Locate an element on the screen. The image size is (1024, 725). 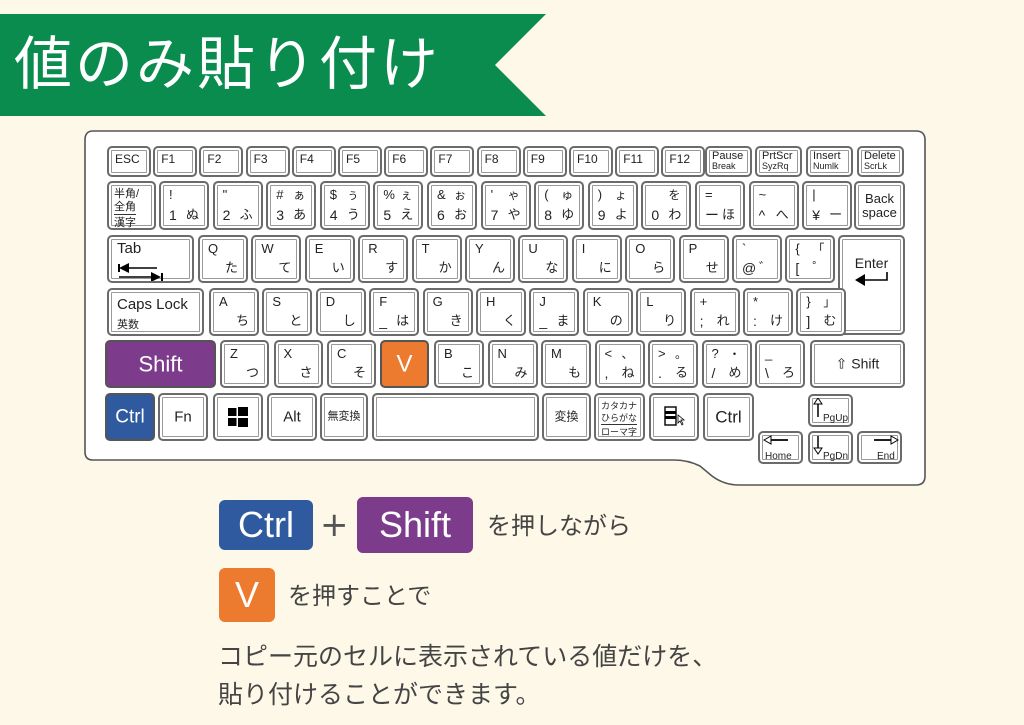
key-katakana-hiragana: カタカナ ひらがな ローマ字 is located at coordinates (619, 417).